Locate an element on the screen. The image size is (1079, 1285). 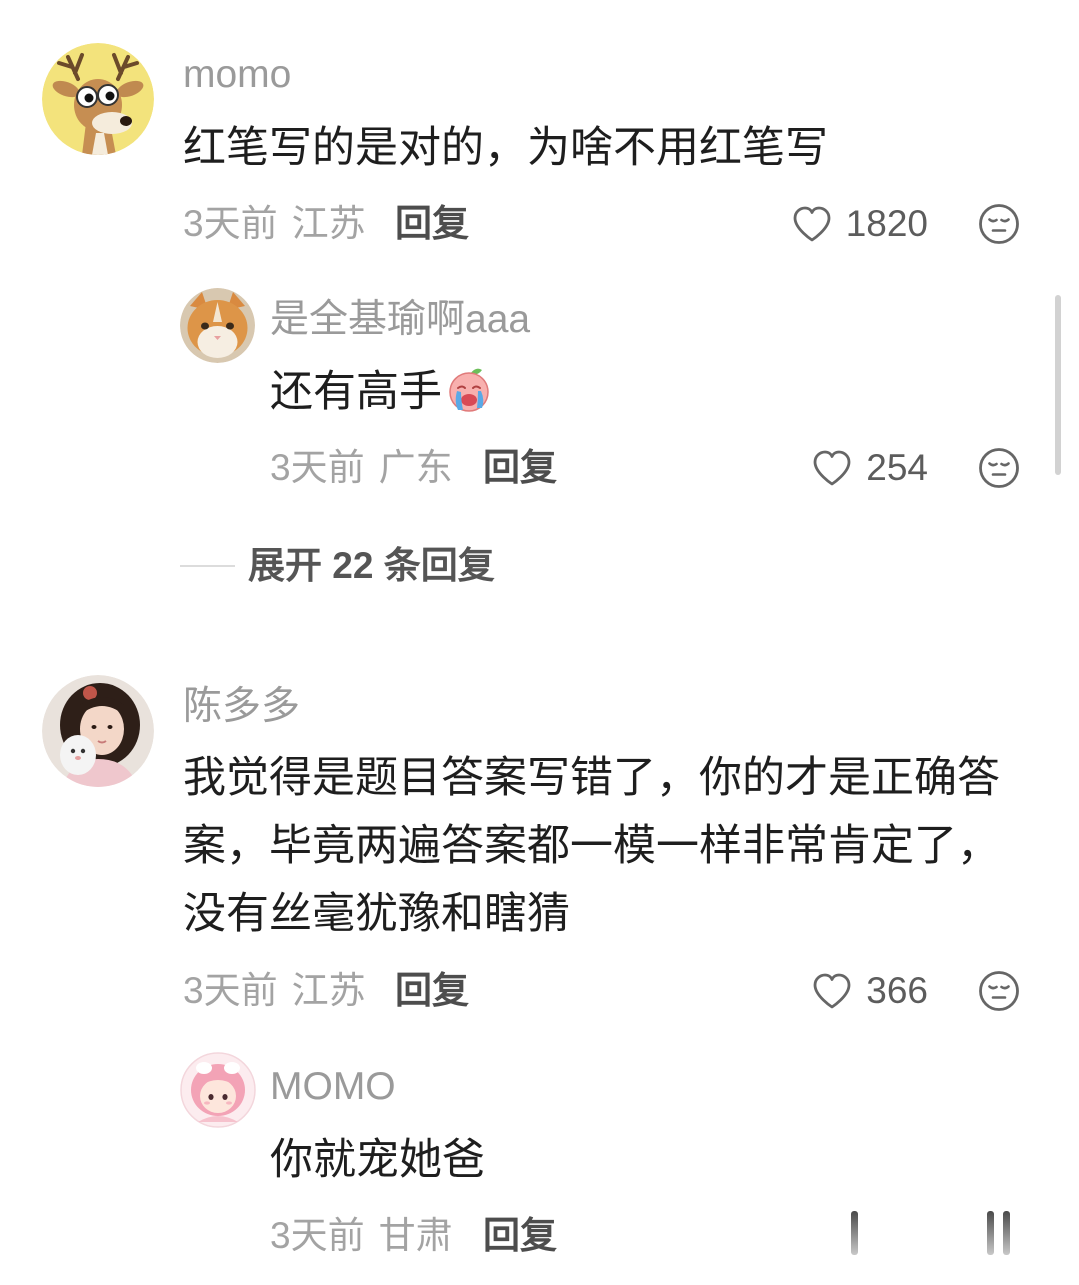
like-button: 1820 is located at coordinates (860, 224).